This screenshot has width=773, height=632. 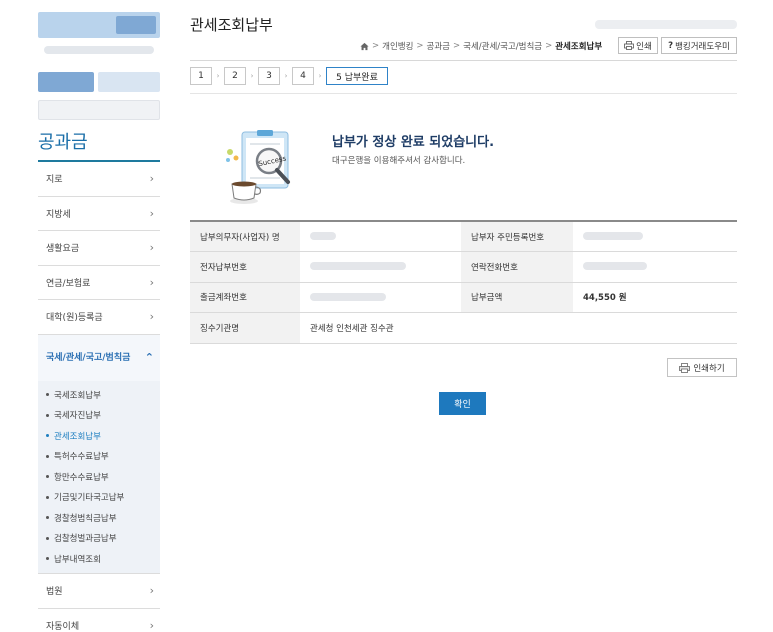 What do you see at coordinates (357, 76) in the screenshot?
I see `step-5-current: 5 납부완료` at bounding box center [357, 76].